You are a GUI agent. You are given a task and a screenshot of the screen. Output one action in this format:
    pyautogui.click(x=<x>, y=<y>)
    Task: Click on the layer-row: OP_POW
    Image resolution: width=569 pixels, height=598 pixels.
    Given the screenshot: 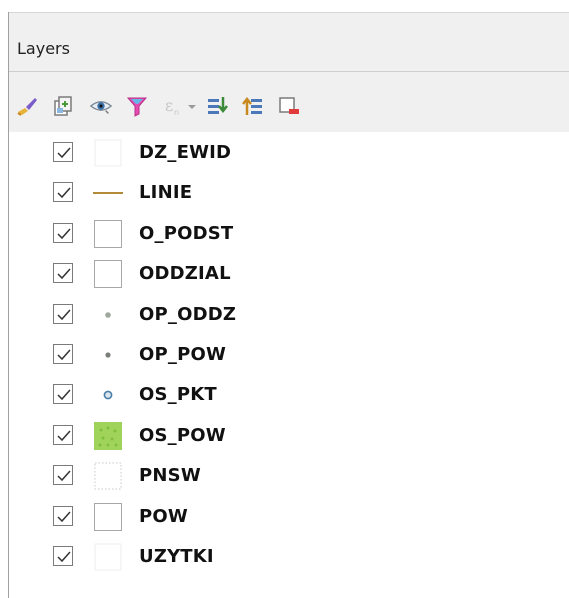 What is the action you would take?
    pyautogui.click(x=289, y=356)
    